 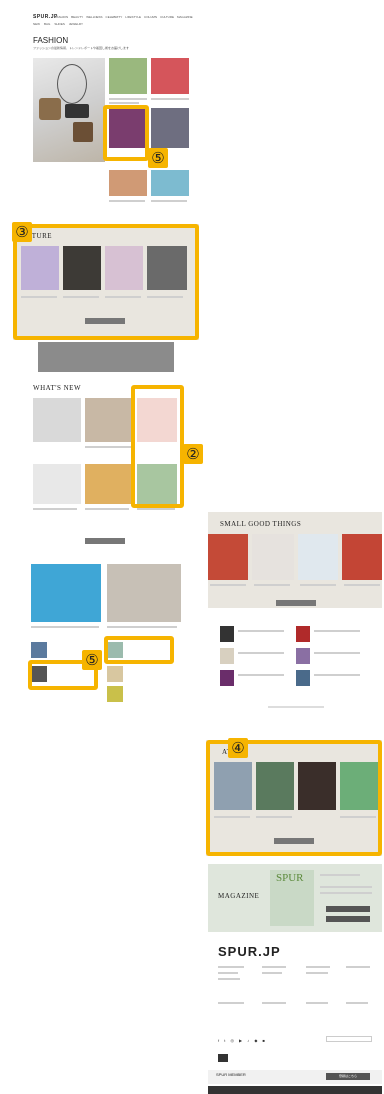 What do you see at coordinates (261, 524) in the screenshot?
I see `small-good-things-title: SMALL GOOD THINGS` at bounding box center [261, 524].